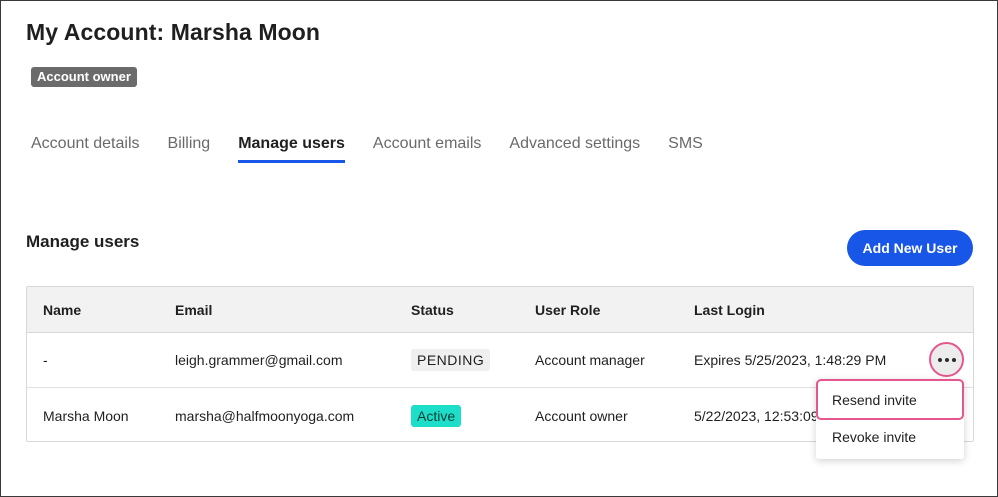 This screenshot has height=497, width=998. I want to click on section-title: Manage users, so click(83, 241).